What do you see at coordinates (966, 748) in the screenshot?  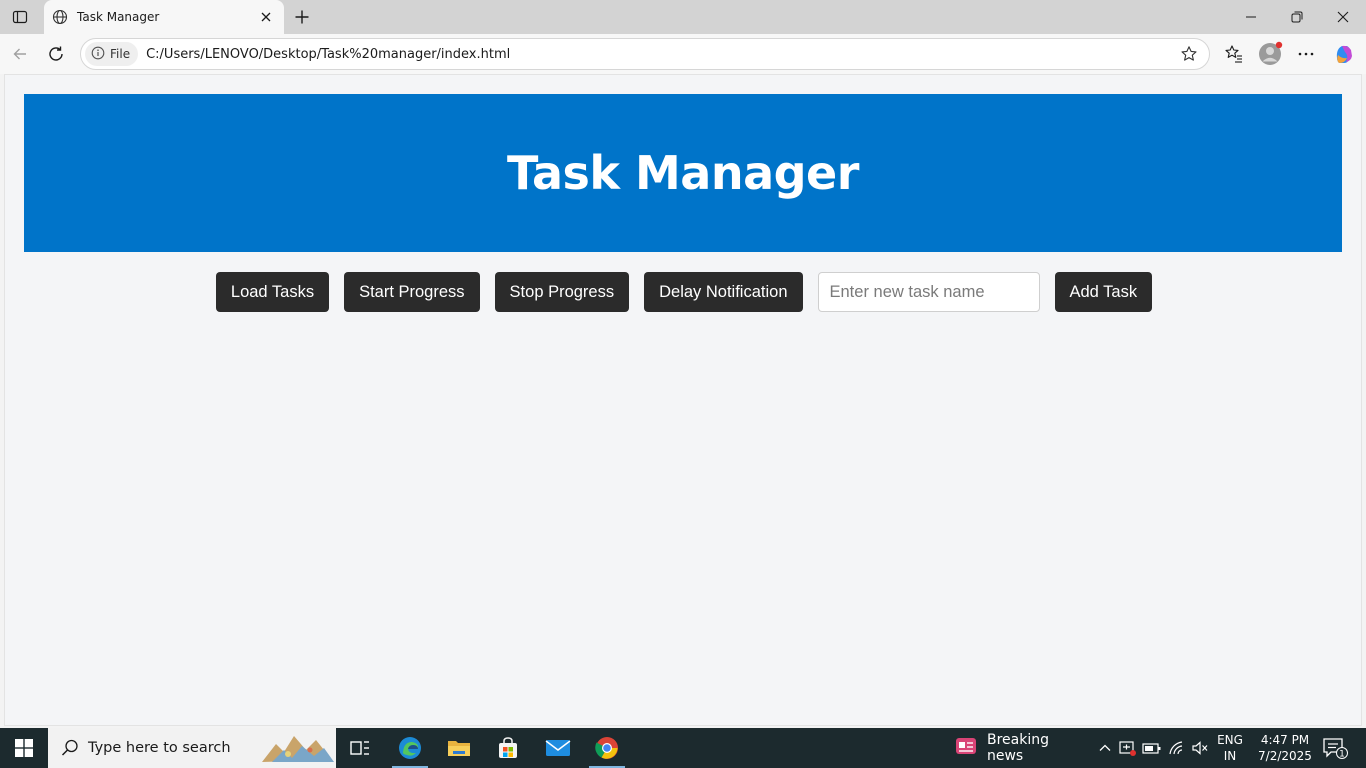 I see `news-icon` at bounding box center [966, 748].